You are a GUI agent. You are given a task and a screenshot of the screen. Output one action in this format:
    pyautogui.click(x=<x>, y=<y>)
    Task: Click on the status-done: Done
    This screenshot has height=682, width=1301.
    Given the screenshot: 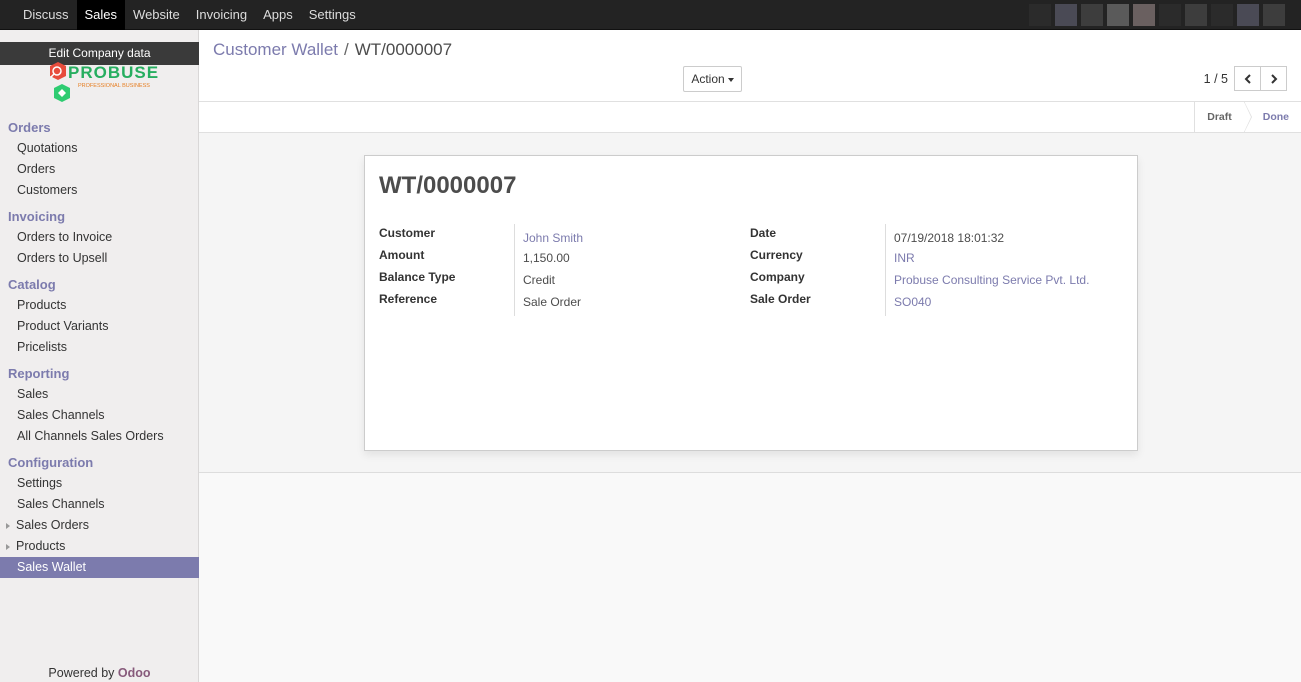 What is the action you would take?
    pyautogui.click(x=1272, y=117)
    